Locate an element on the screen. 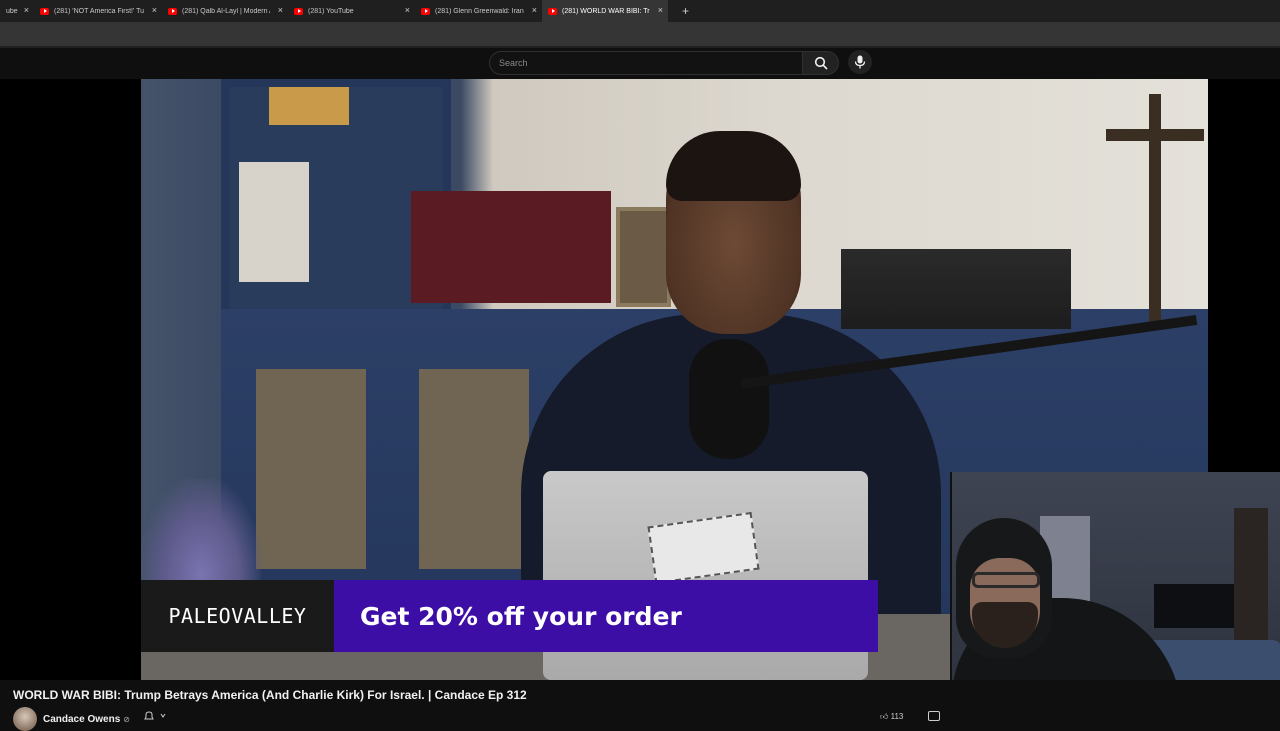  video-picture-frame is located at coordinates (643, 257).